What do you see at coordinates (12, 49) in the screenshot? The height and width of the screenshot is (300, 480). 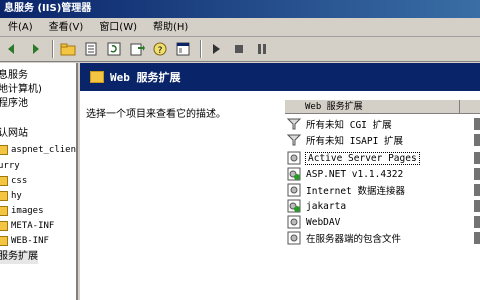 I see `back-button` at bounding box center [12, 49].